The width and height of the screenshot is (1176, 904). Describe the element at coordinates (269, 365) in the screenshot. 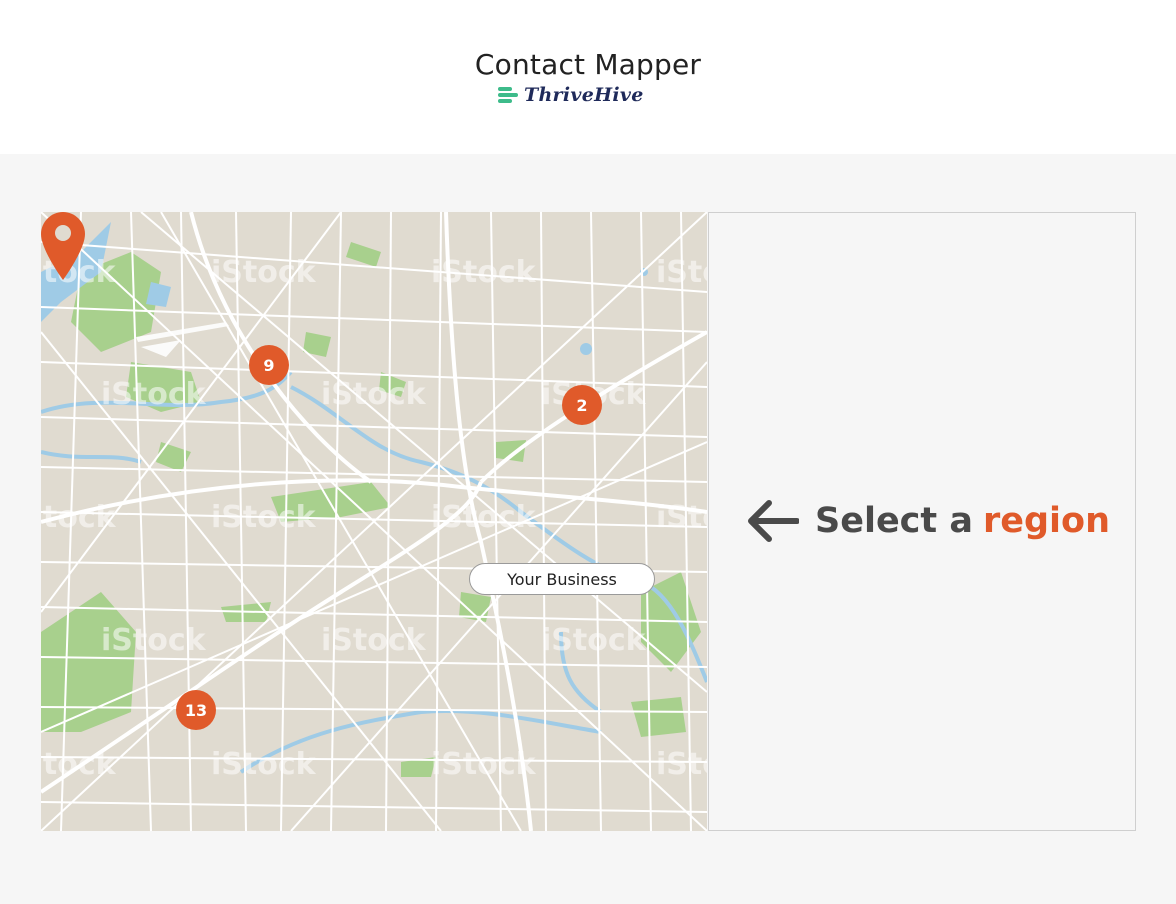

I see `cluster-marker: 9` at that location.